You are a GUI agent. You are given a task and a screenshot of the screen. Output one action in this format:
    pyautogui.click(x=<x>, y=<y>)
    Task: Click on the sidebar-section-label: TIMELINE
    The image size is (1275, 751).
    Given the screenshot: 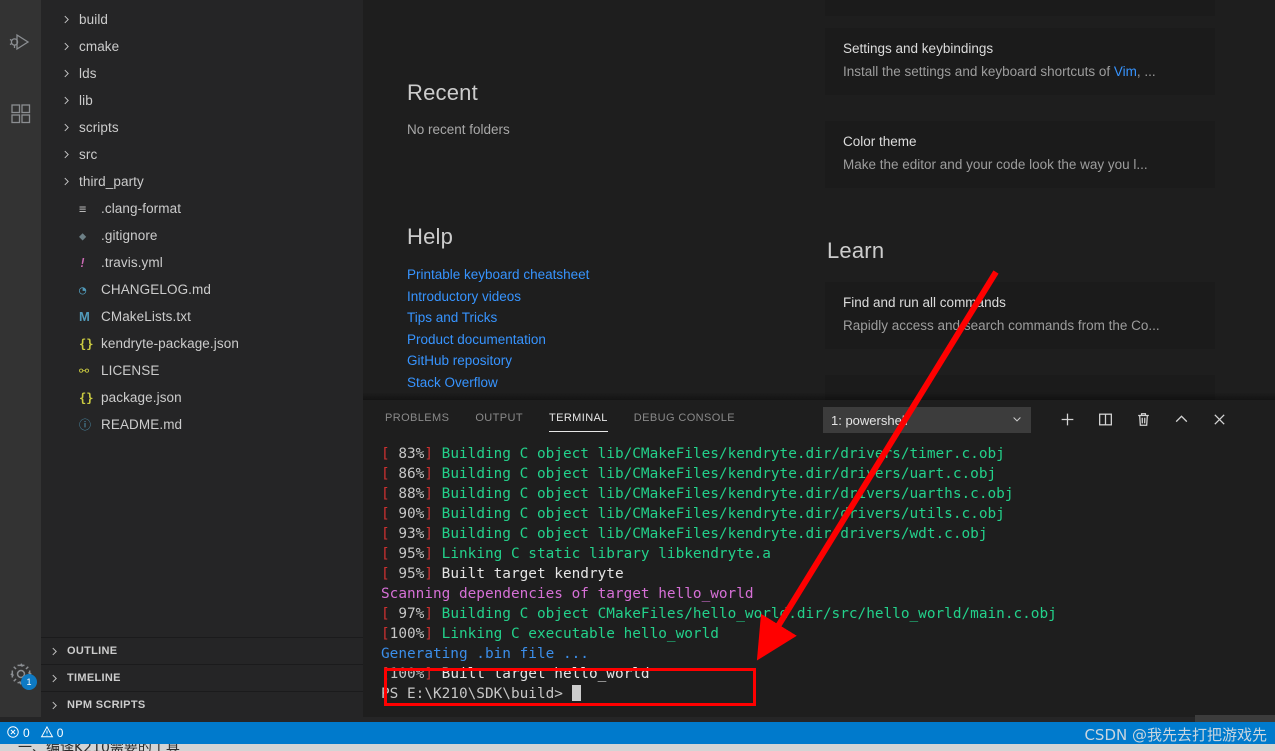 What is the action you would take?
    pyautogui.click(x=94, y=678)
    